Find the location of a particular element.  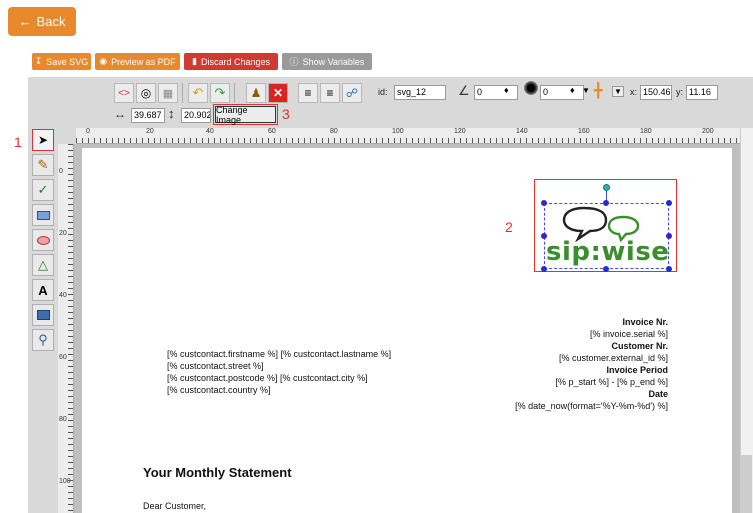

rect-tool-icon is located at coordinates (43, 215).